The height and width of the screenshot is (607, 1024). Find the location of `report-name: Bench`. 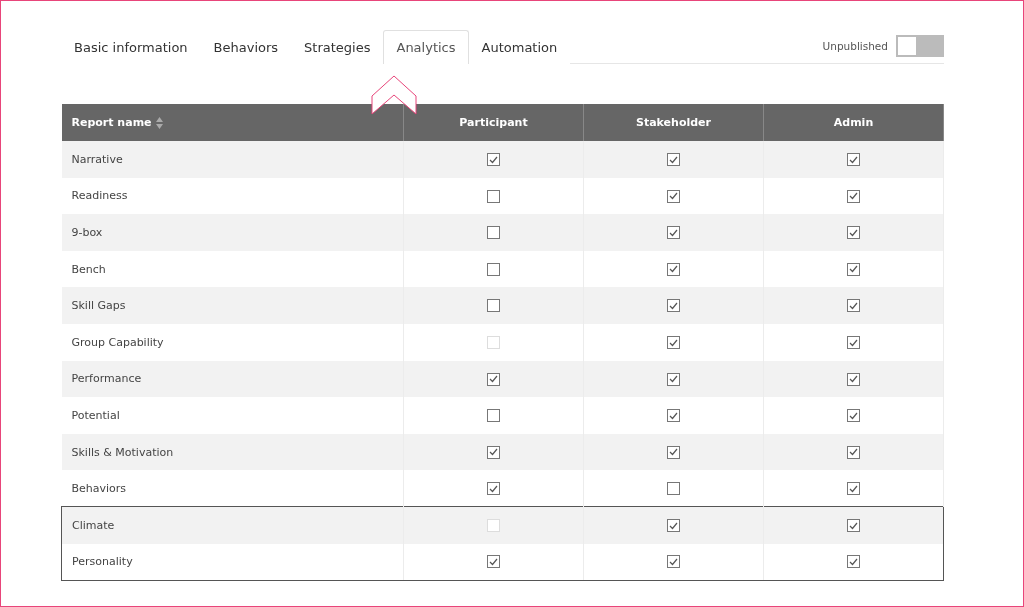

report-name: Bench is located at coordinates (88, 269).